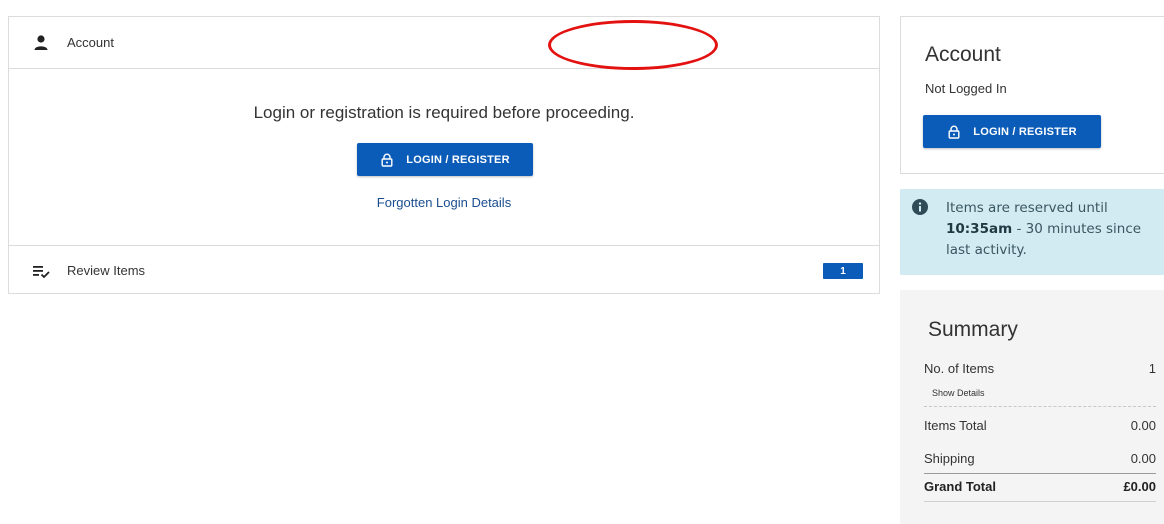 This screenshot has height=524, width=1164. Describe the element at coordinates (106, 270) in the screenshot. I see `review-items-label: Review Items` at that location.